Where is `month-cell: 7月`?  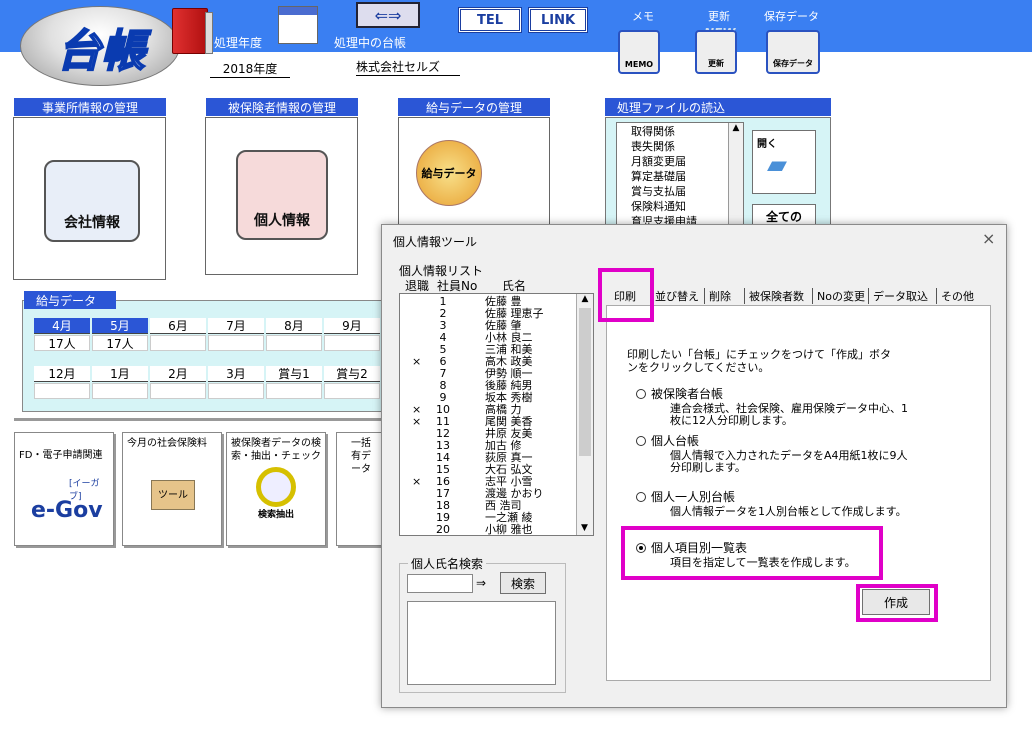
month-cell: 7月 is located at coordinates (236, 326).